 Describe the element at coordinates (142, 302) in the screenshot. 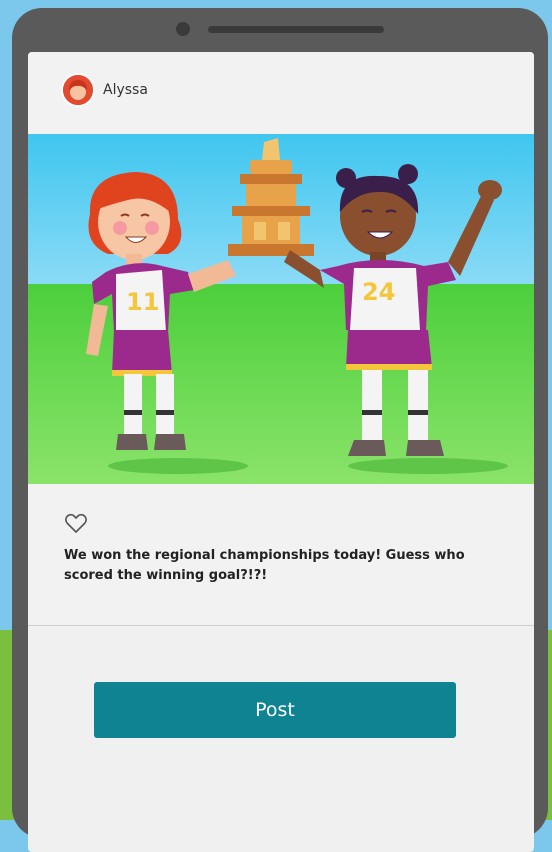

I see `left-jersey-number: 11` at that location.